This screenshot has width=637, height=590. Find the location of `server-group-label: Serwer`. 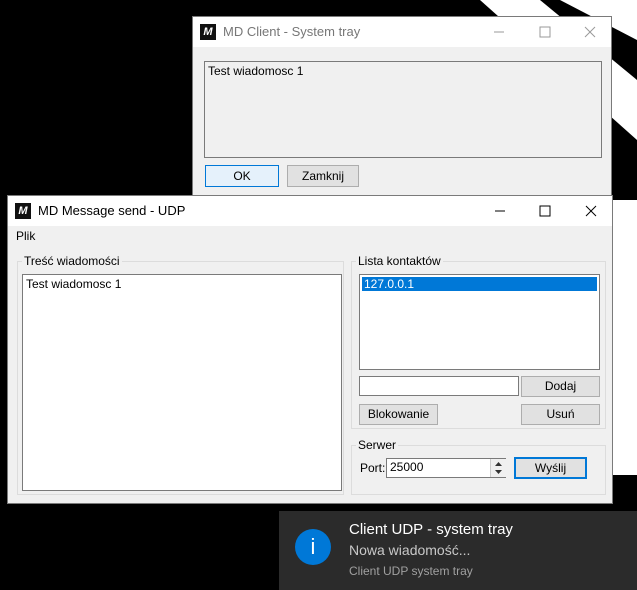

server-group-label: Serwer is located at coordinates (377, 445).